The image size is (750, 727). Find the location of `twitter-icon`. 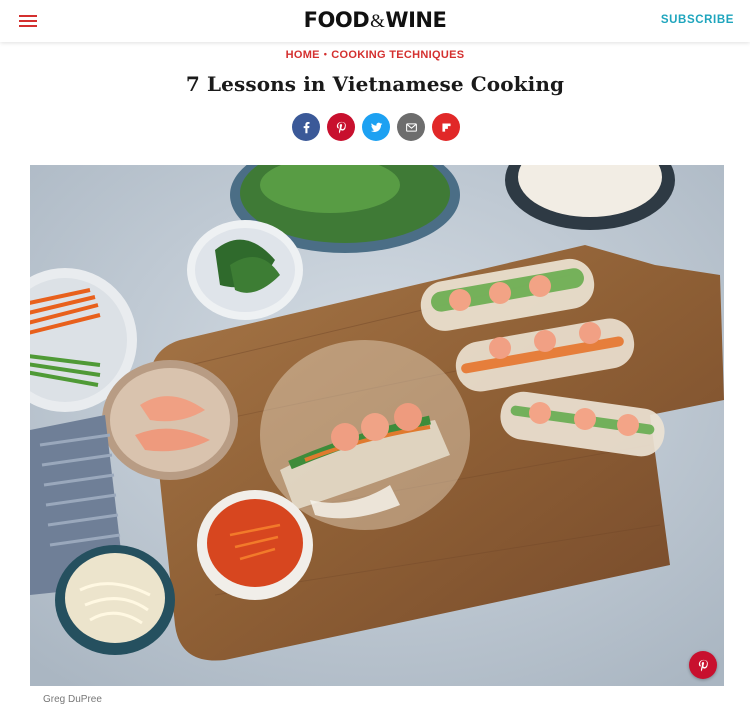

twitter-icon is located at coordinates (376, 127).